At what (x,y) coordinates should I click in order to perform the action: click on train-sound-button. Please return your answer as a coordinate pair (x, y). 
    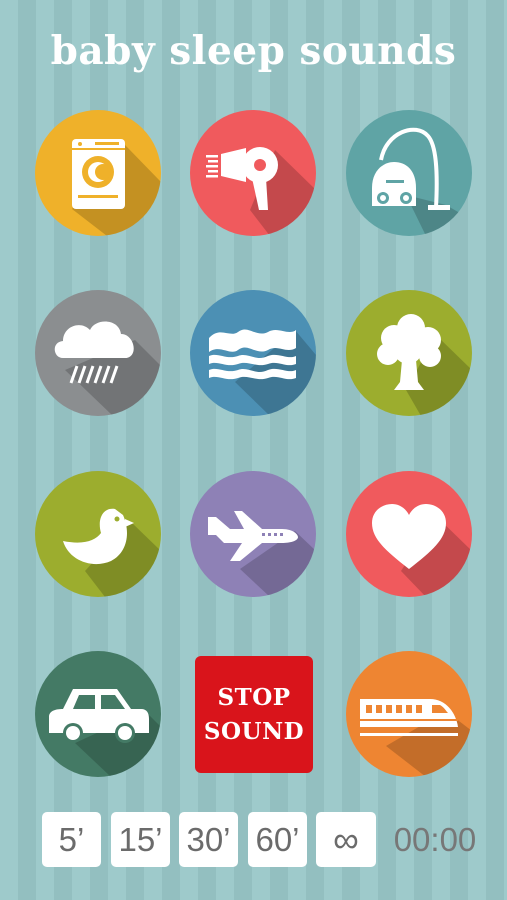
    Looking at the image, I should click on (409, 714).